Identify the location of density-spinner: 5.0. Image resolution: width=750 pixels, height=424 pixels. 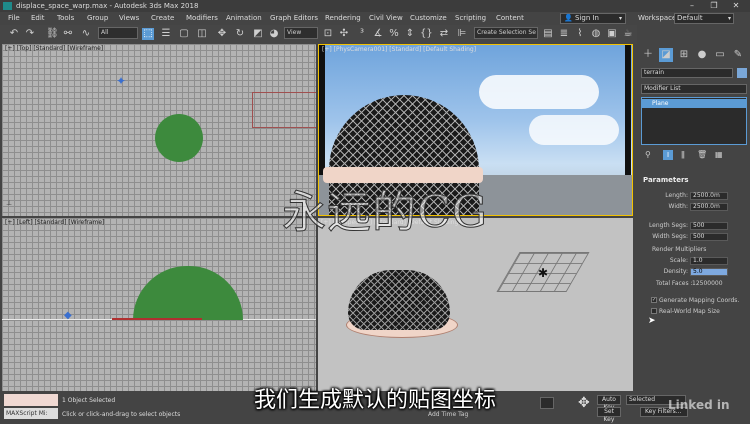
(709, 272).